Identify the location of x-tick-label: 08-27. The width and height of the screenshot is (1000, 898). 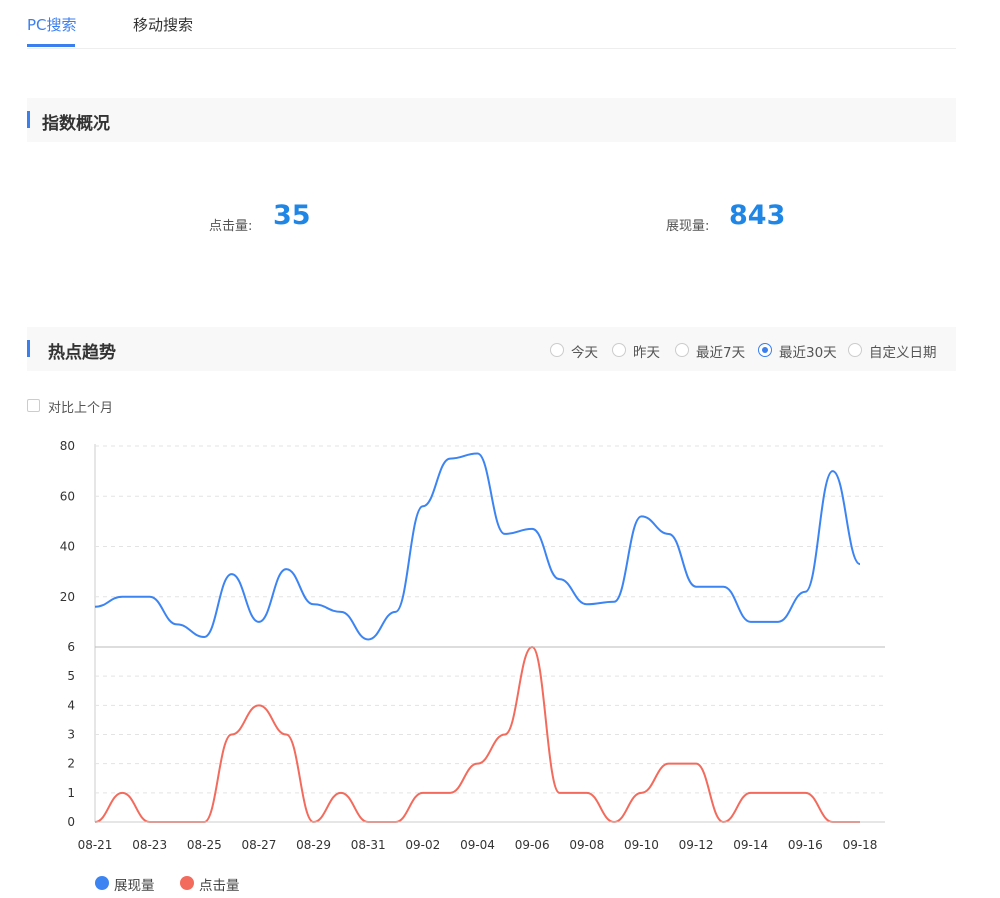
(258, 845).